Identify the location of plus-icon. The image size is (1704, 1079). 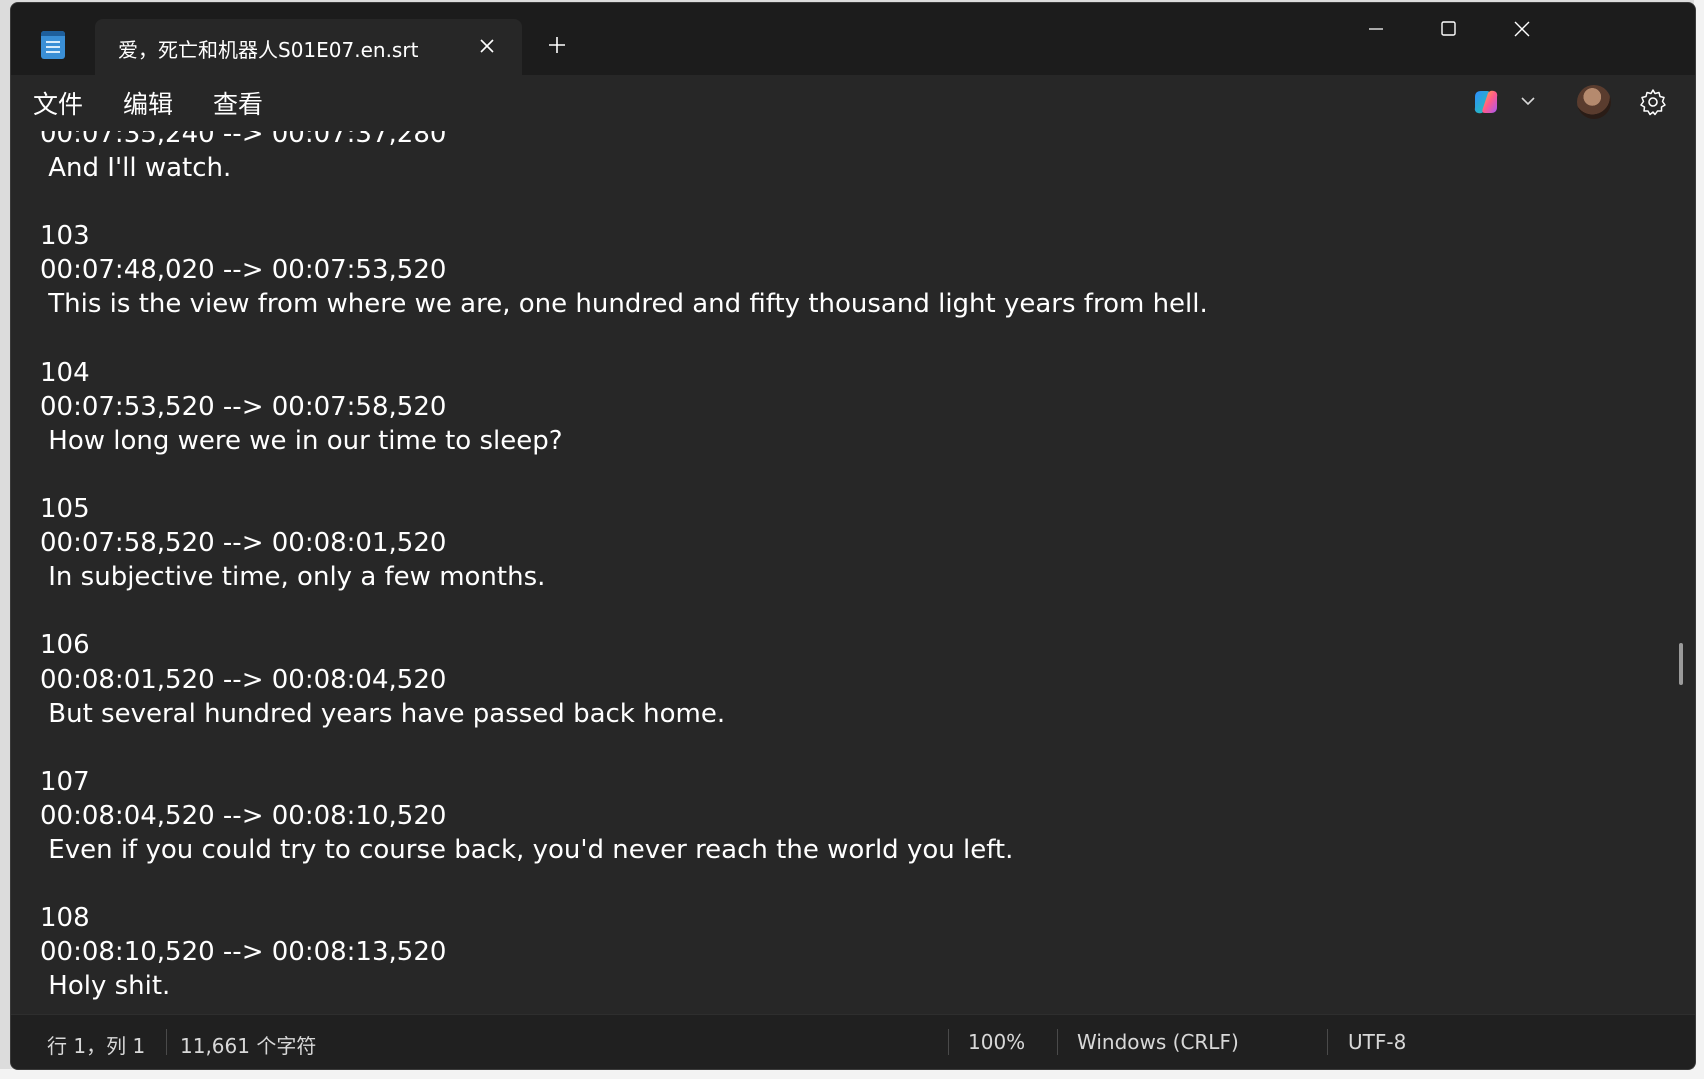
(557, 45).